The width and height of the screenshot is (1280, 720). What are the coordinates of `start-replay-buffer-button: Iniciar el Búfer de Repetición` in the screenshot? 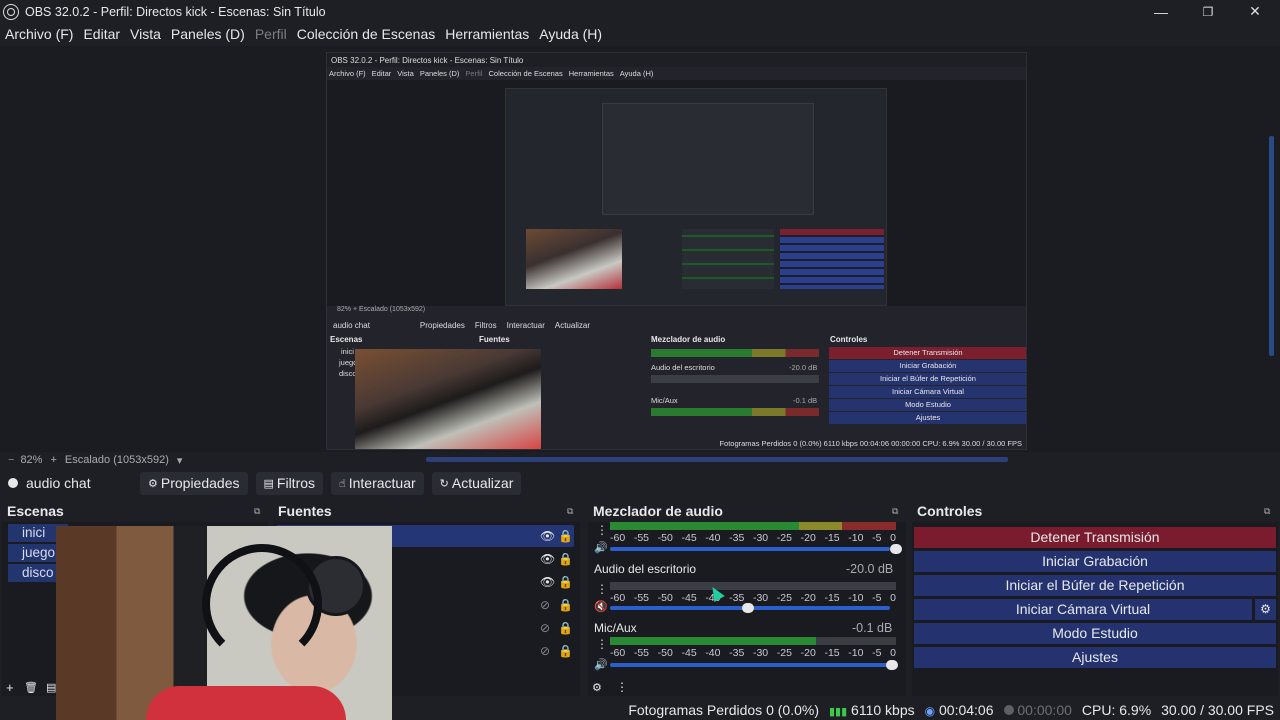 It's located at (1095, 585).